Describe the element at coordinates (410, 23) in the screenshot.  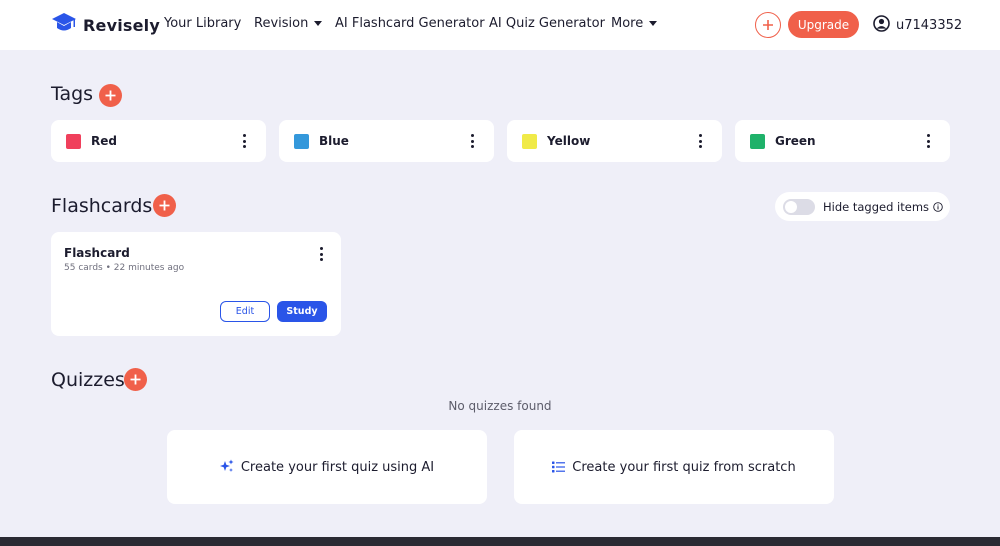
I see `nav-ai-flashcard-generator: AI Flashcard Generator` at that location.